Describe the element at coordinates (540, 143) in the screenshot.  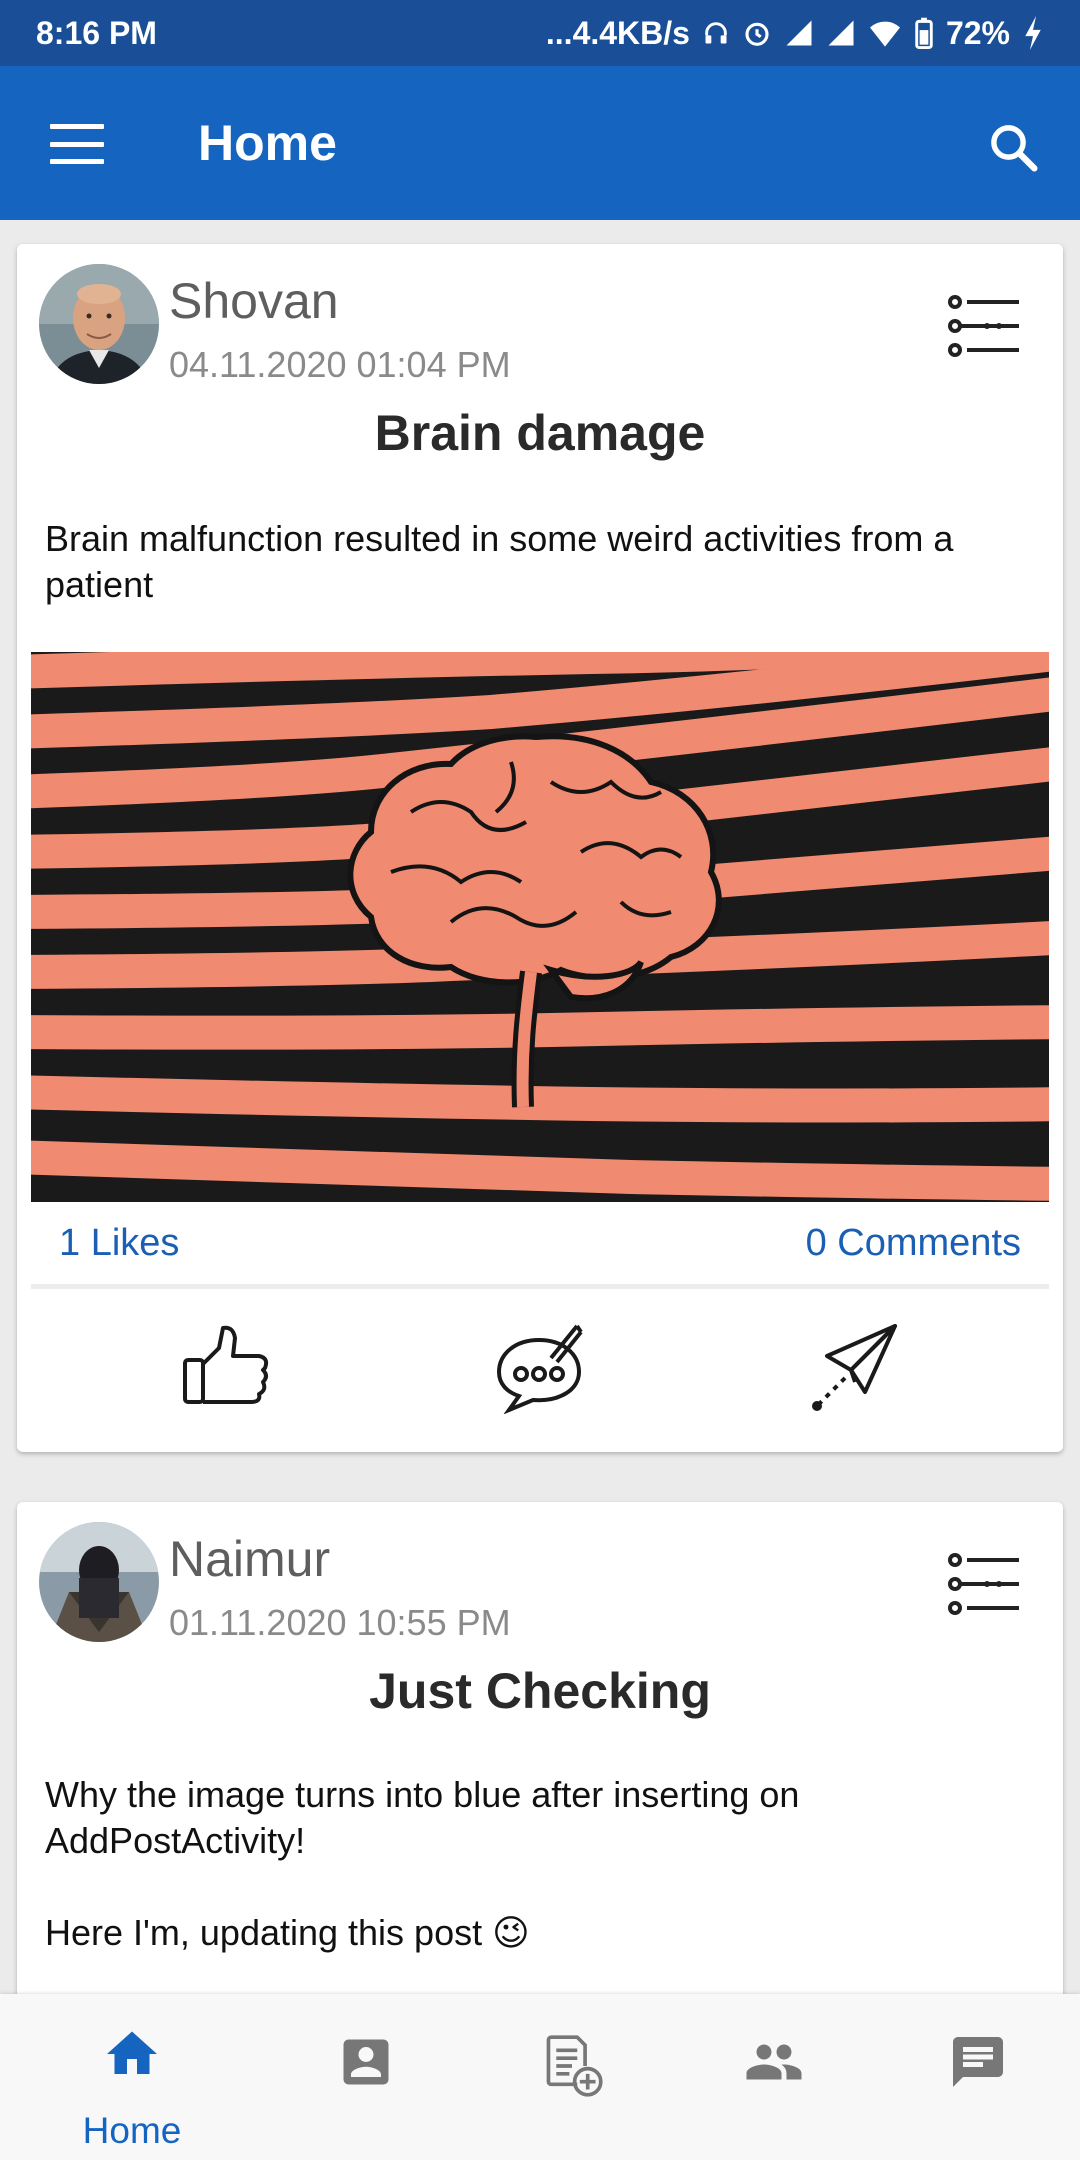
I see `app-bar: Home` at that location.